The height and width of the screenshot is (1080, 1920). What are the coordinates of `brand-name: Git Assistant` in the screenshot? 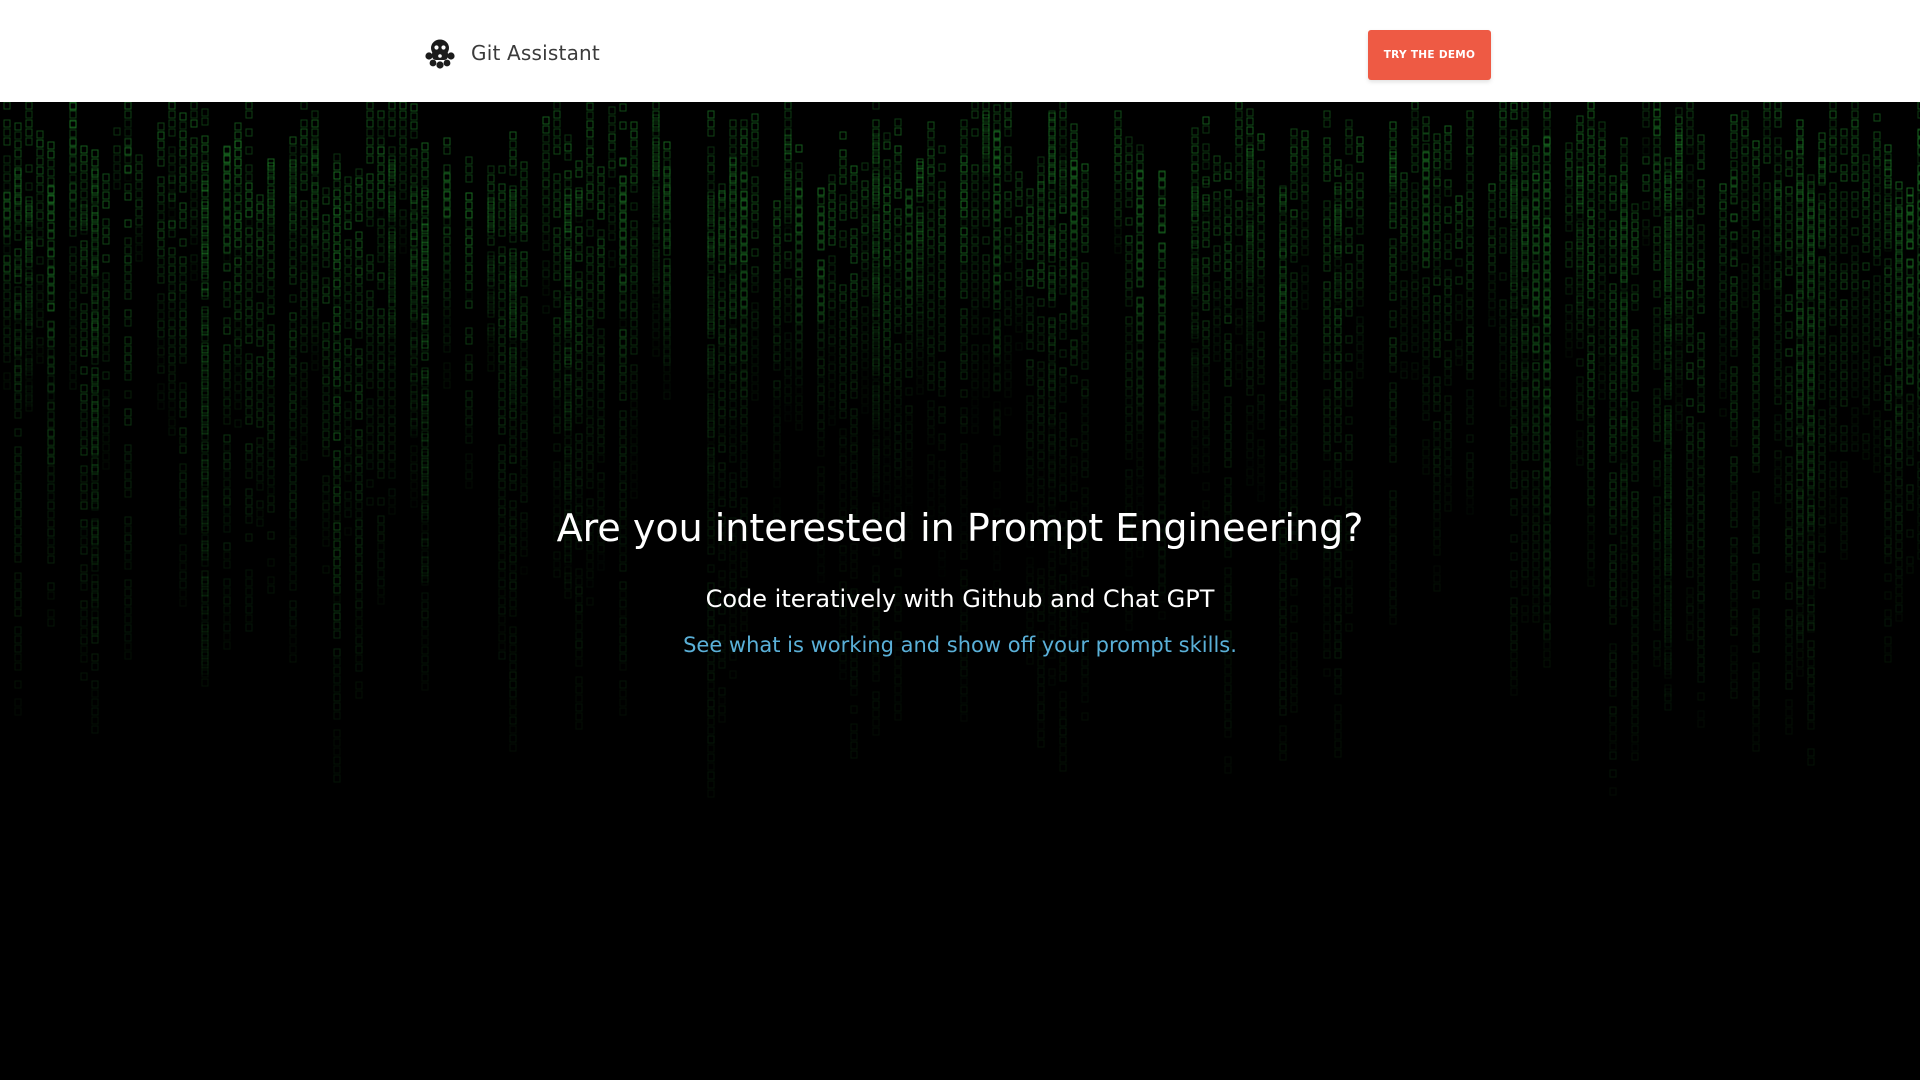 It's located at (535, 53).